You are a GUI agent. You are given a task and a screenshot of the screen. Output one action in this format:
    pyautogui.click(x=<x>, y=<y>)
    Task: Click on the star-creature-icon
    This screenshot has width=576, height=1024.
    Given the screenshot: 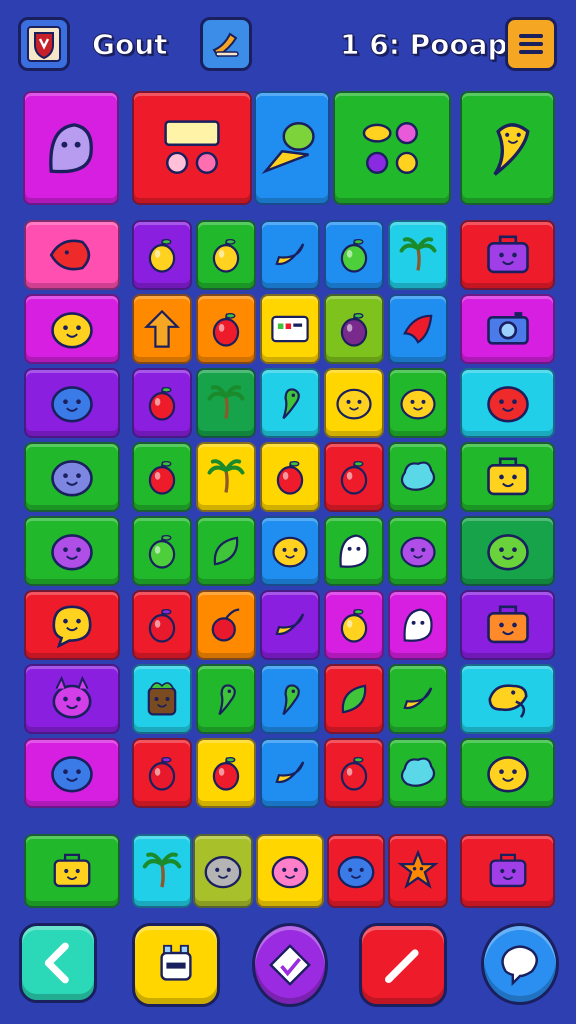 What is the action you would take?
    pyautogui.click(x=418, y=869)
    